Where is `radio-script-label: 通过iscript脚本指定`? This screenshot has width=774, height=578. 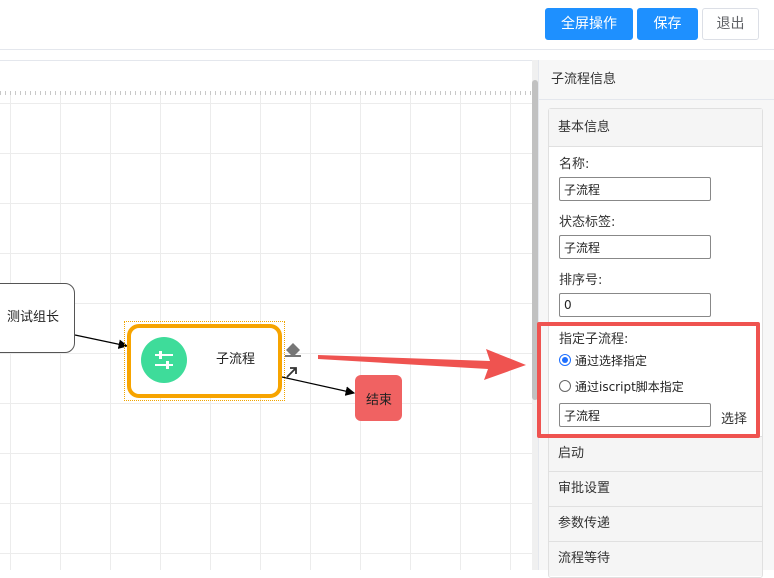
radio-script-label: 通过iscript脚本指定 is located at coordinates (629, 387).